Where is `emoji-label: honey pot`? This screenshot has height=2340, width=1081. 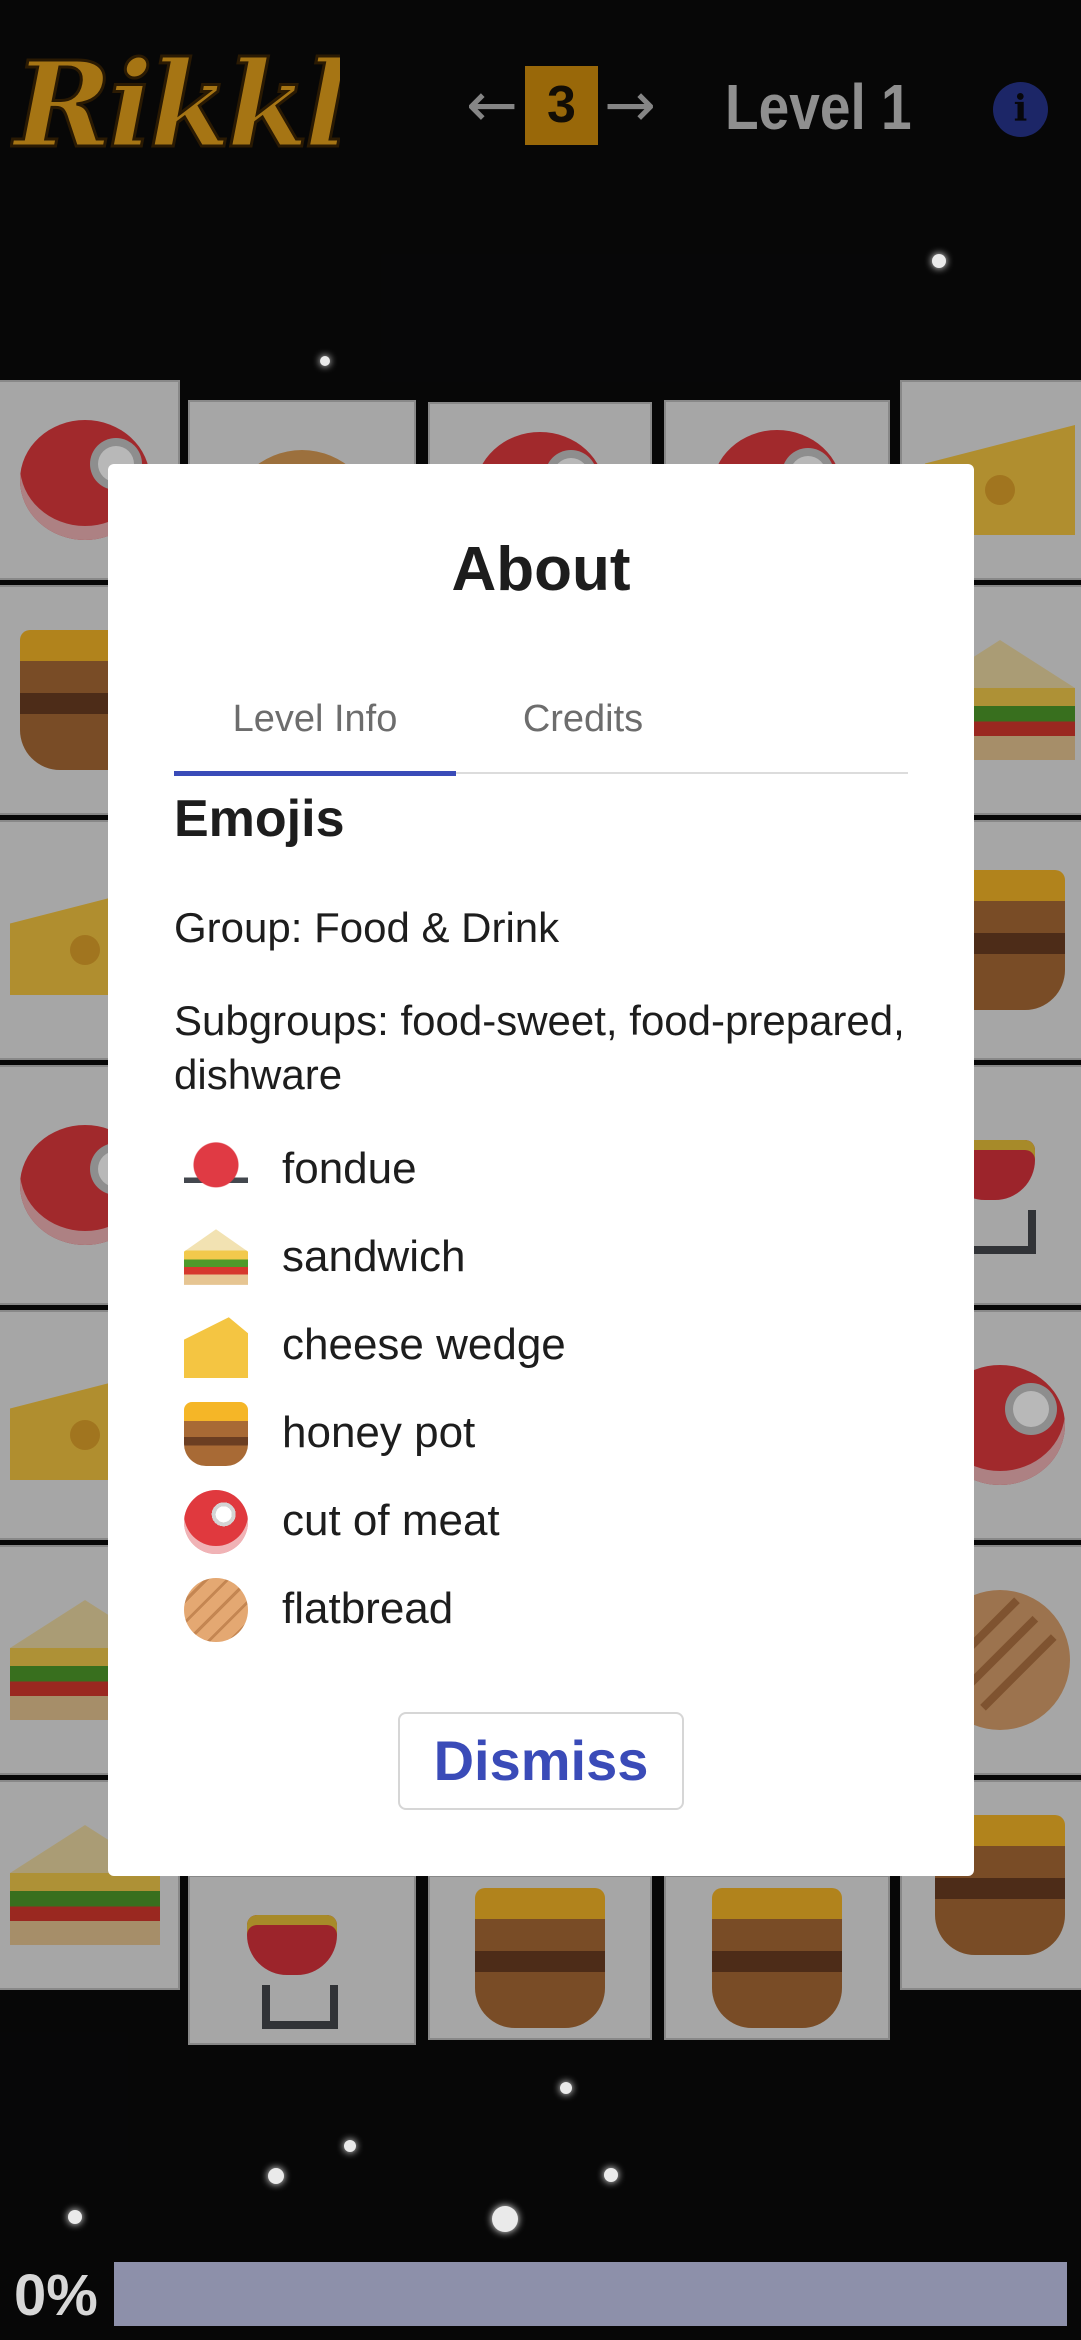
emoji-label: honey pot is located at coordinates (379, 1432).